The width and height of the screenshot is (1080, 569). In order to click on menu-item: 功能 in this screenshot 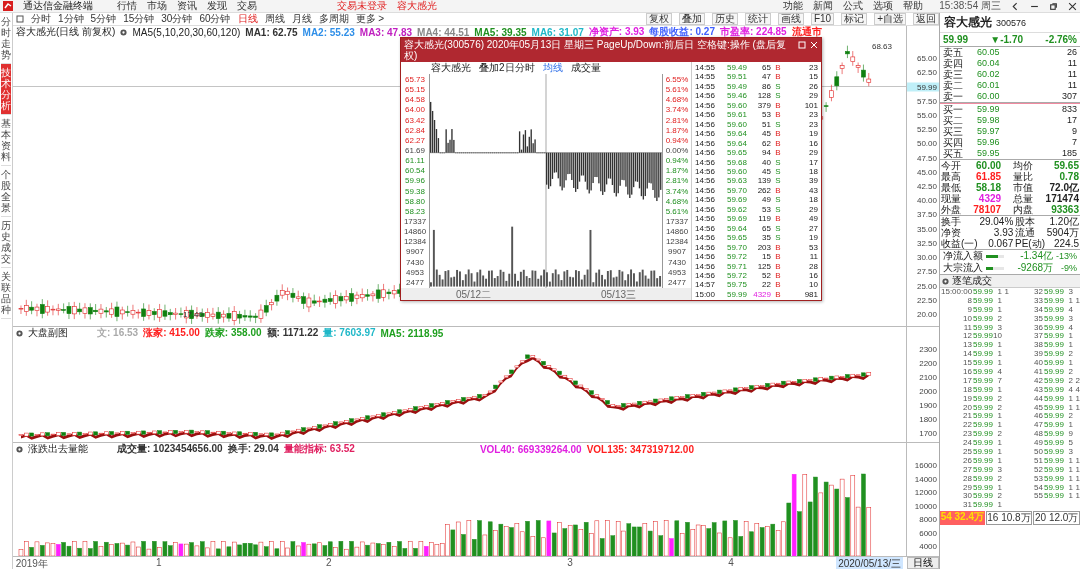, I will do `click(793, 6)`.